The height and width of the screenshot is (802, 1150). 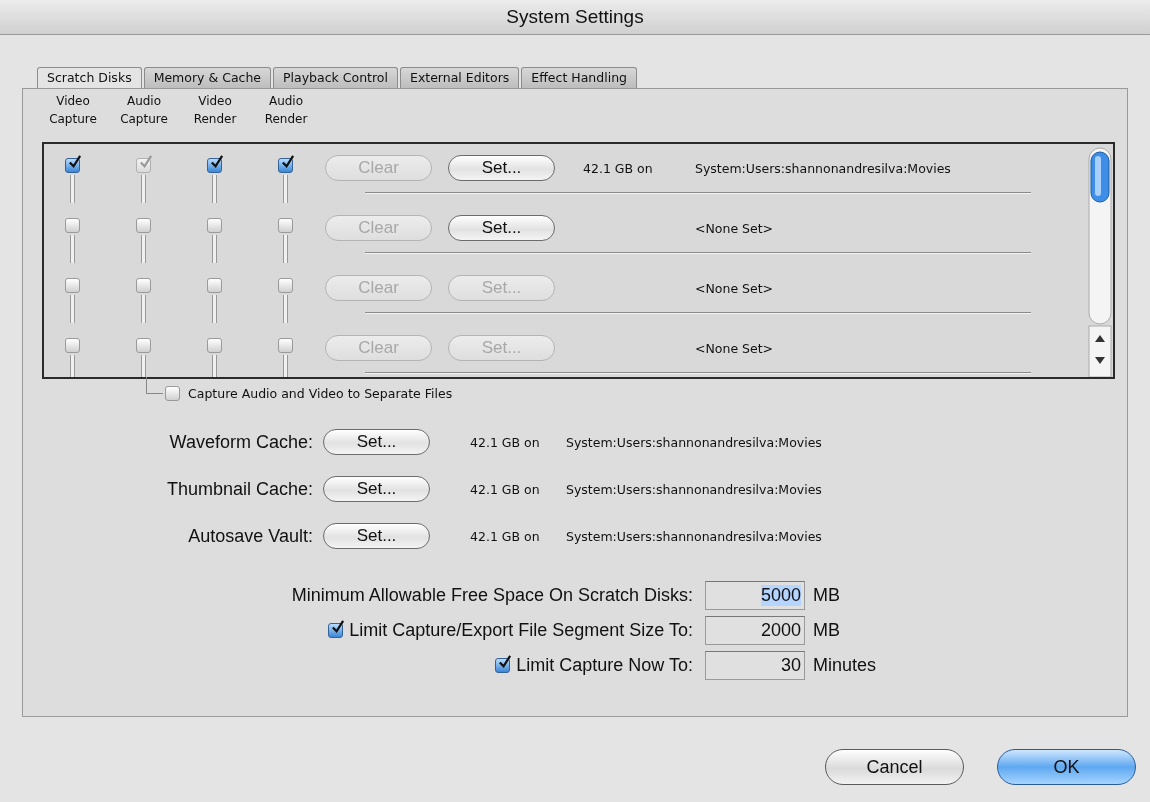 What do you see at coordinates (460, 77) in the screenshot?
I see `tab: External Editors` at bounding box center [460, 77].